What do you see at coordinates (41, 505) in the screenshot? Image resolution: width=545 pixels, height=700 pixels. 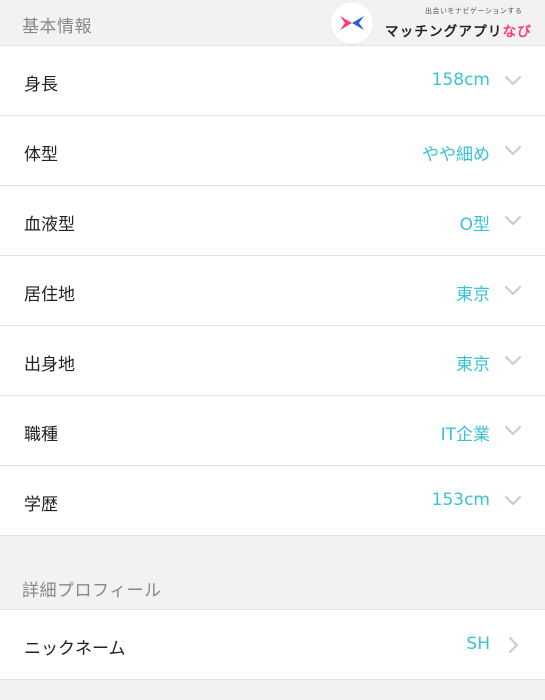 I see `row-label: 学歴` at bounding box center [41, 505].